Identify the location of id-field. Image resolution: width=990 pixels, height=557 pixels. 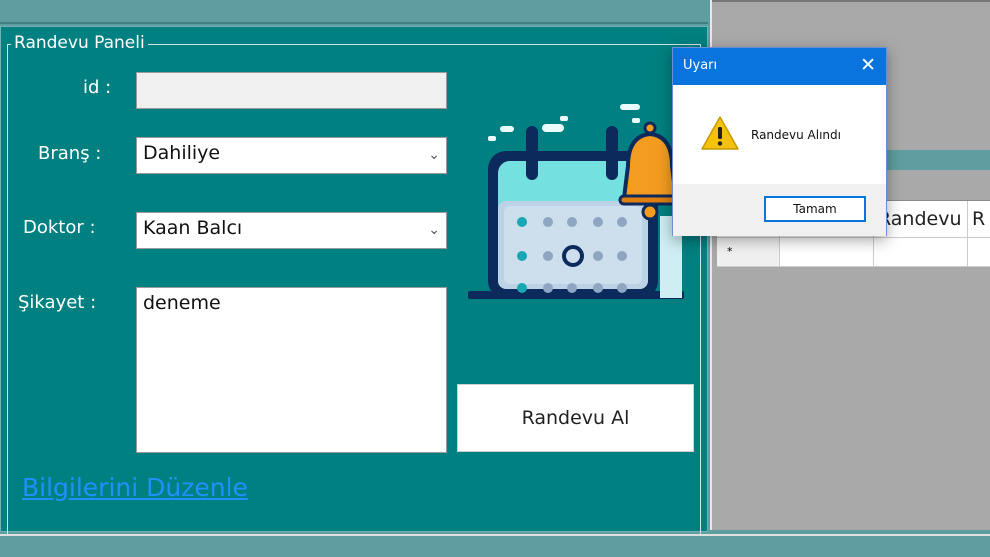
(291, 90).